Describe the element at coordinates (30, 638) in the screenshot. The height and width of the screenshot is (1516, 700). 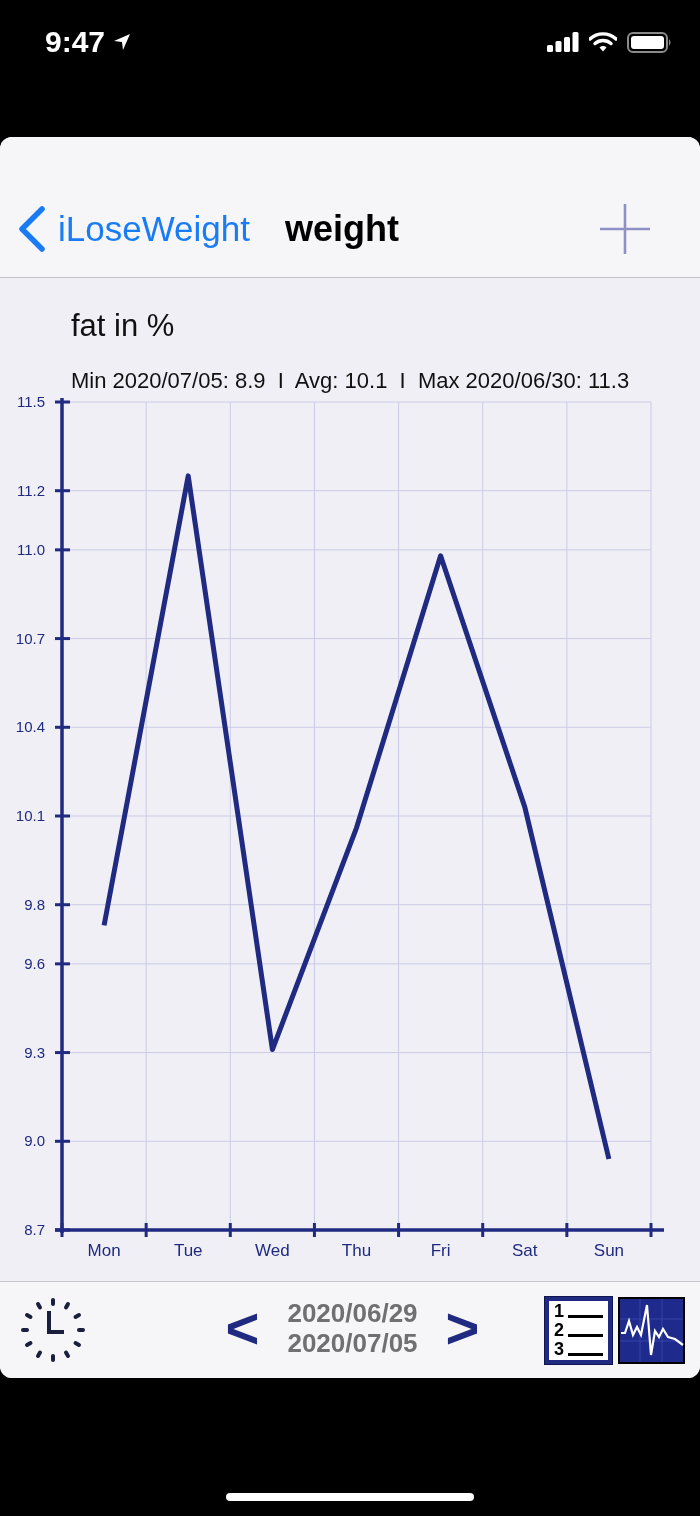
I see `y-axis-label: 10.7` at that location.